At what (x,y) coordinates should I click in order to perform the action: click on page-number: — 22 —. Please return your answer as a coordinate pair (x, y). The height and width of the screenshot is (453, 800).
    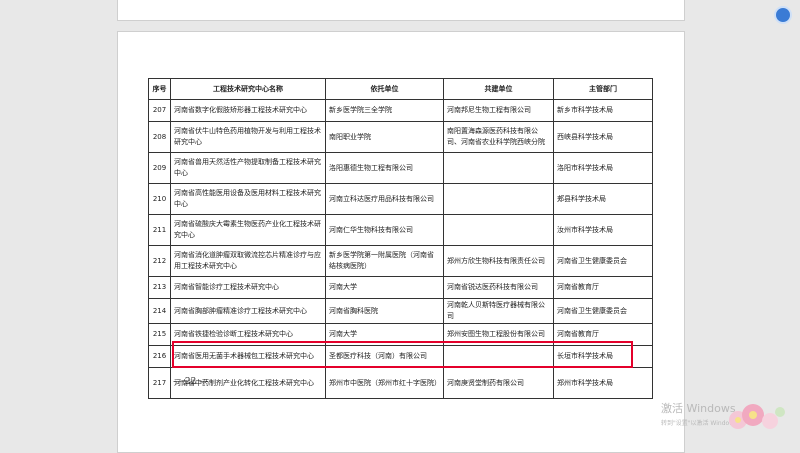
    Looking at the image, I should click on (191, 382).